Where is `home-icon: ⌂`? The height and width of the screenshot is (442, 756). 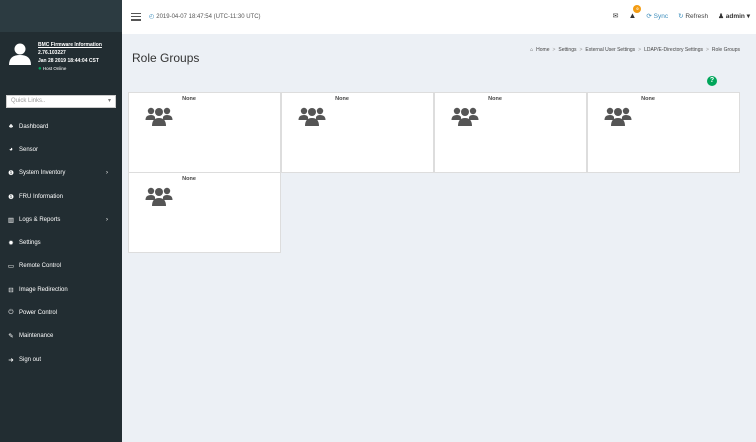
home-icon: ⌂ is located at coordinates (532, 50).